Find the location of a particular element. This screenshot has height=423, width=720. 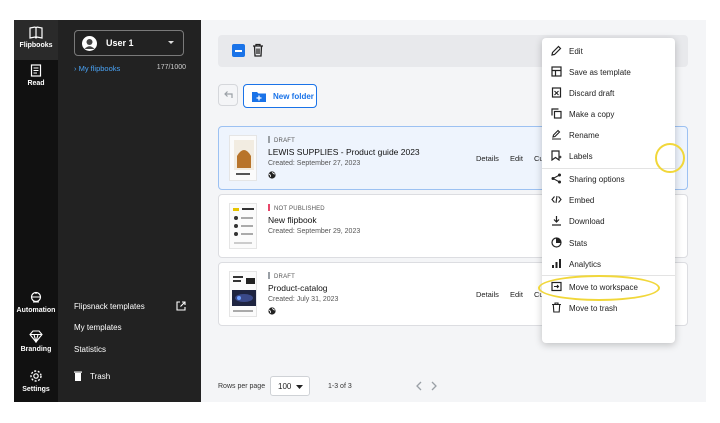

menu-item-stats: Stats is located at coordinates (608, 243).